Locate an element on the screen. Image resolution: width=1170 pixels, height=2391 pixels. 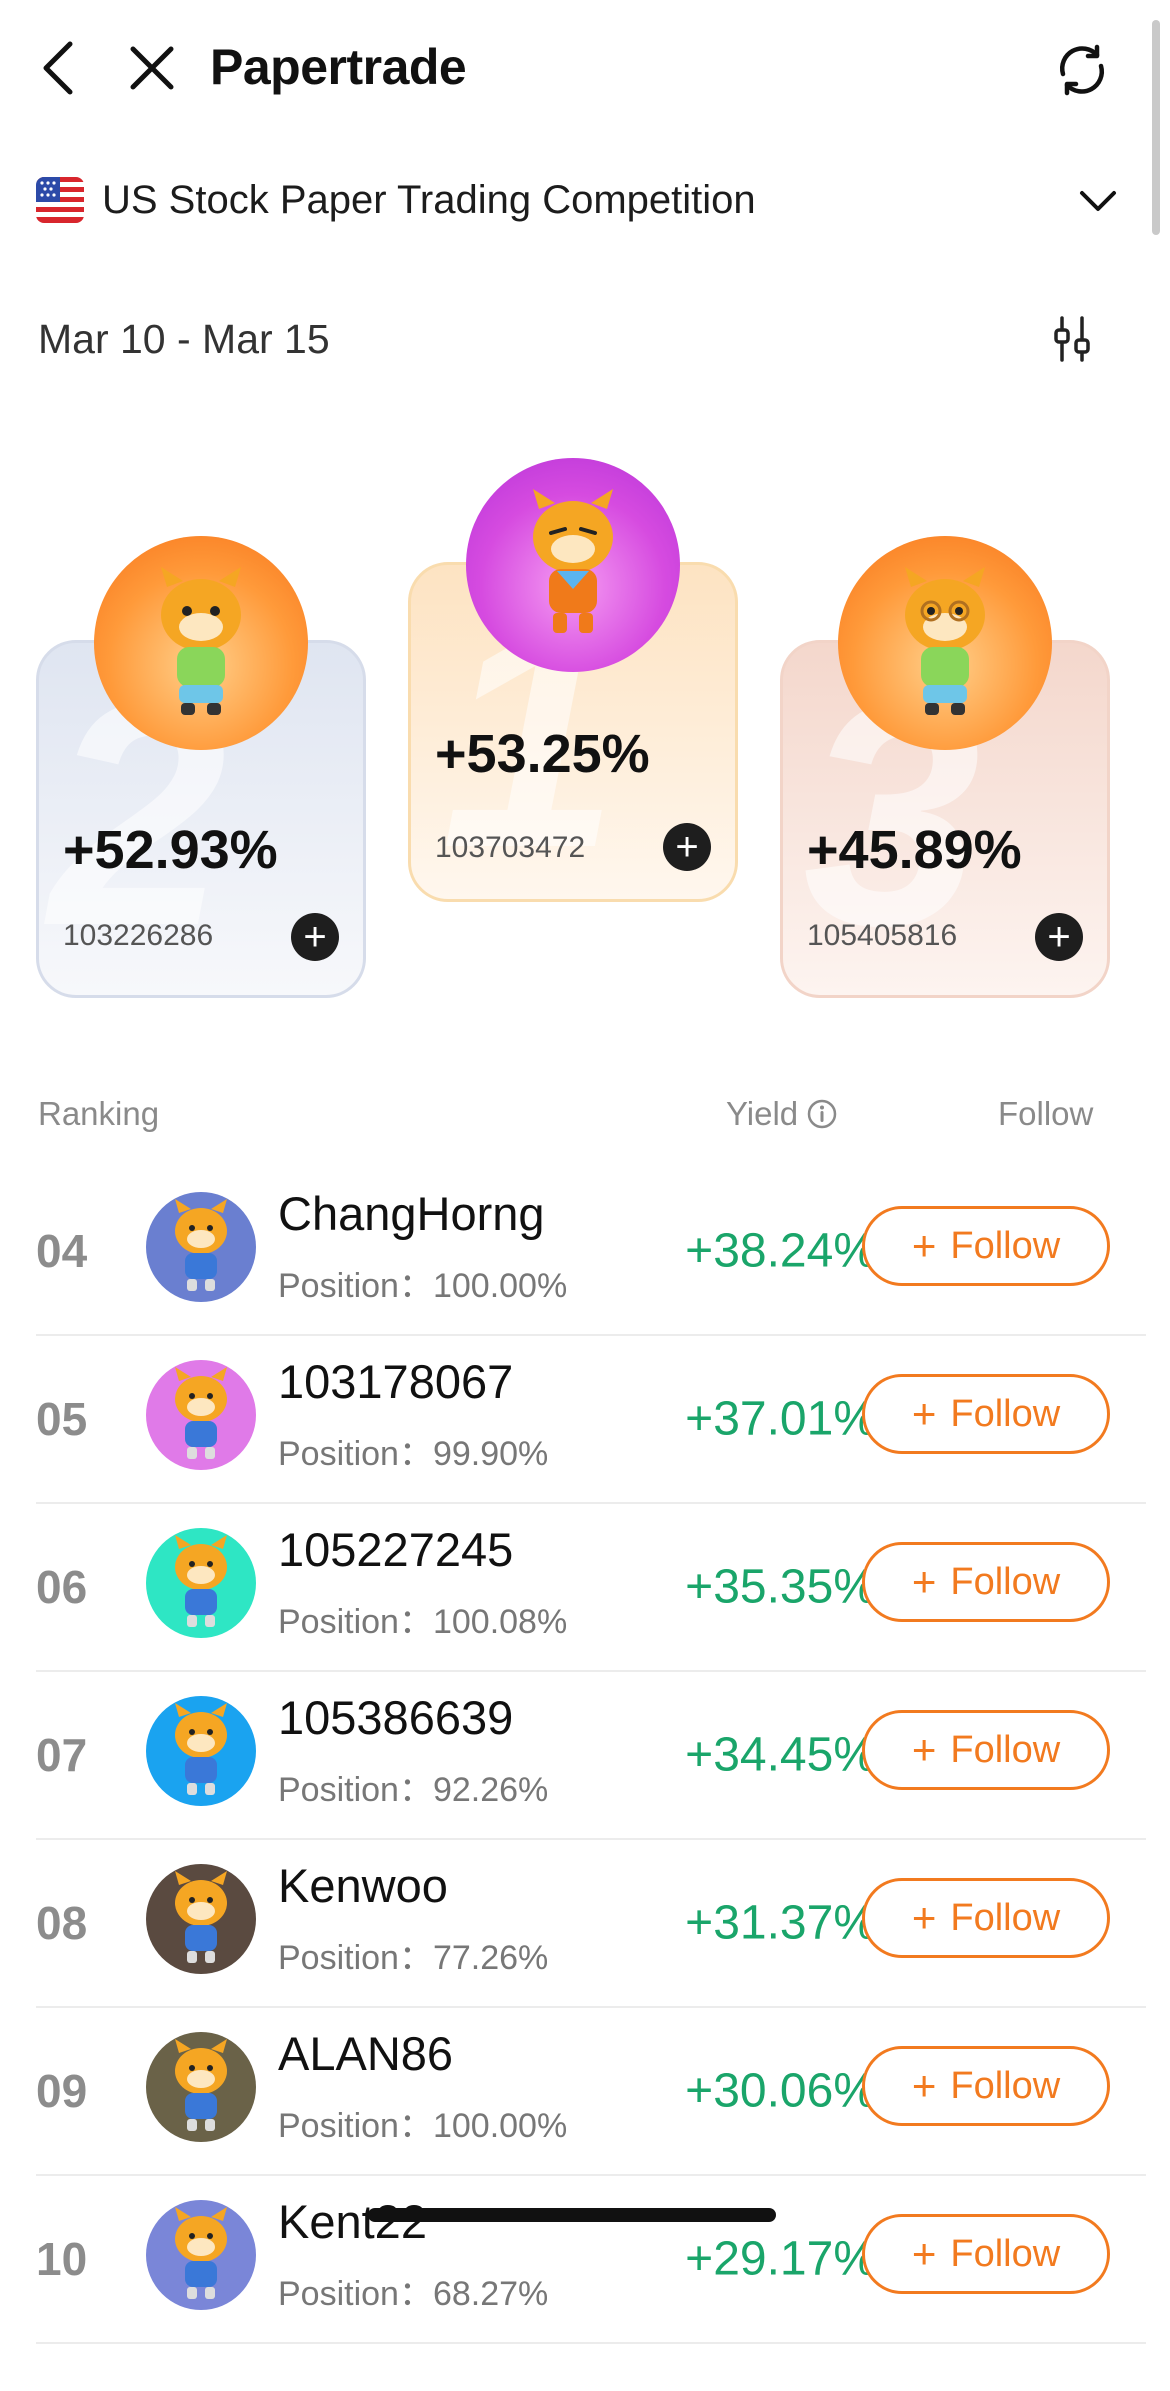
position-text: Position：99.90% is located at coordinates (413, 1450).